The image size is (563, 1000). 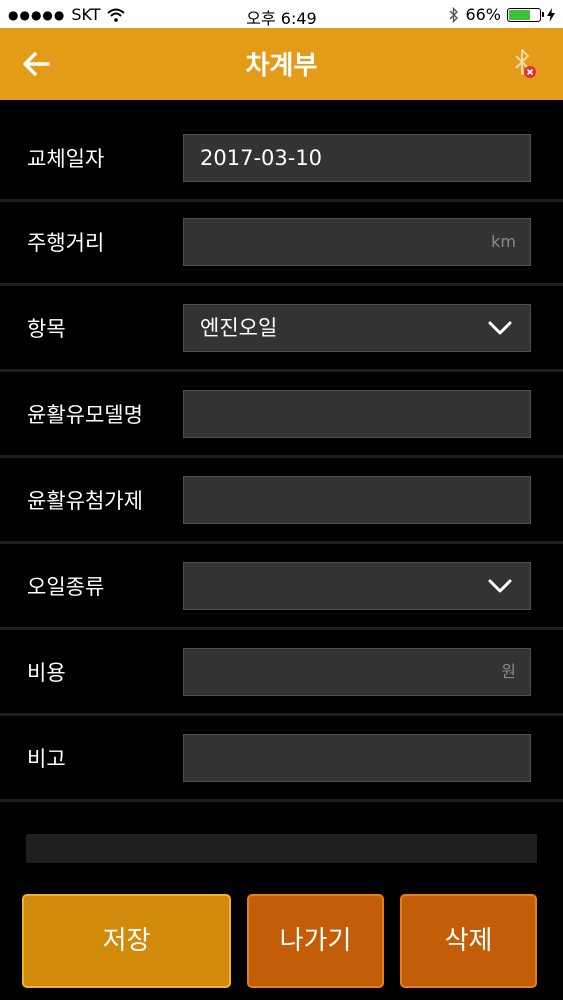 I want to click on form-row-item: 항목 엔진오일, so click(x=281, y=329).